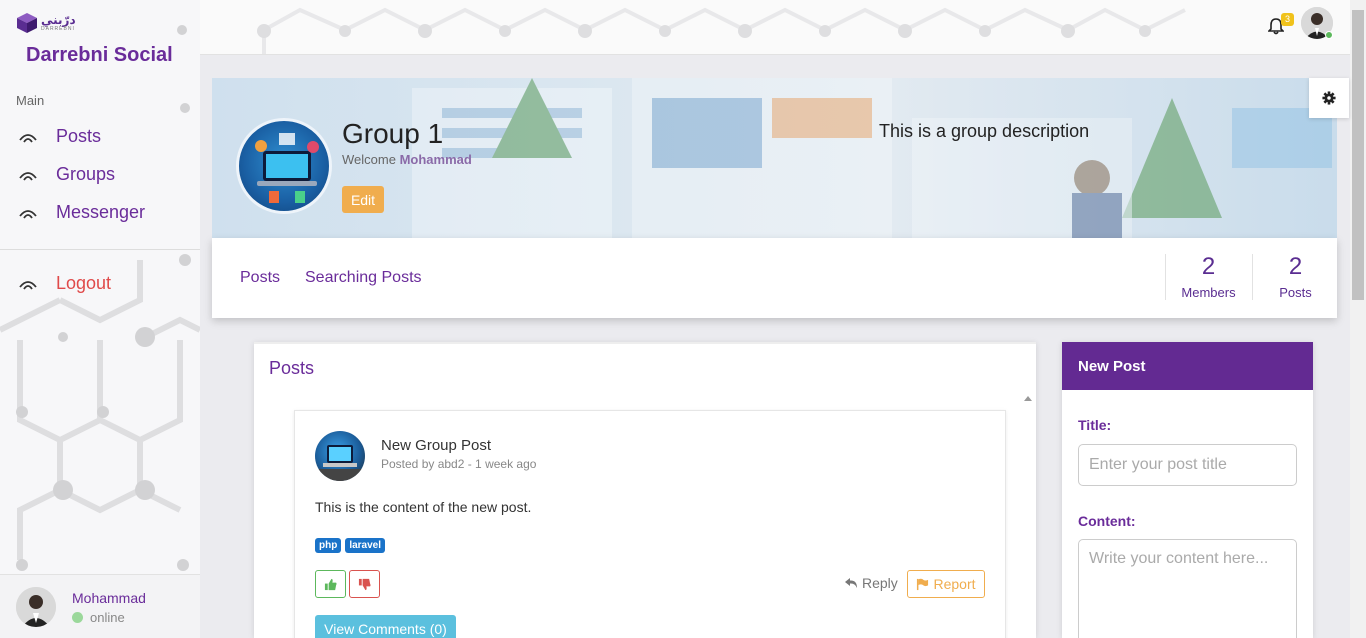  What do you see at coordinates (774, 278) in the screenshot?
I see `group-tabbar: Posts Searching Posts 2 Members 2 Posts` at bounding box center [774, 278].